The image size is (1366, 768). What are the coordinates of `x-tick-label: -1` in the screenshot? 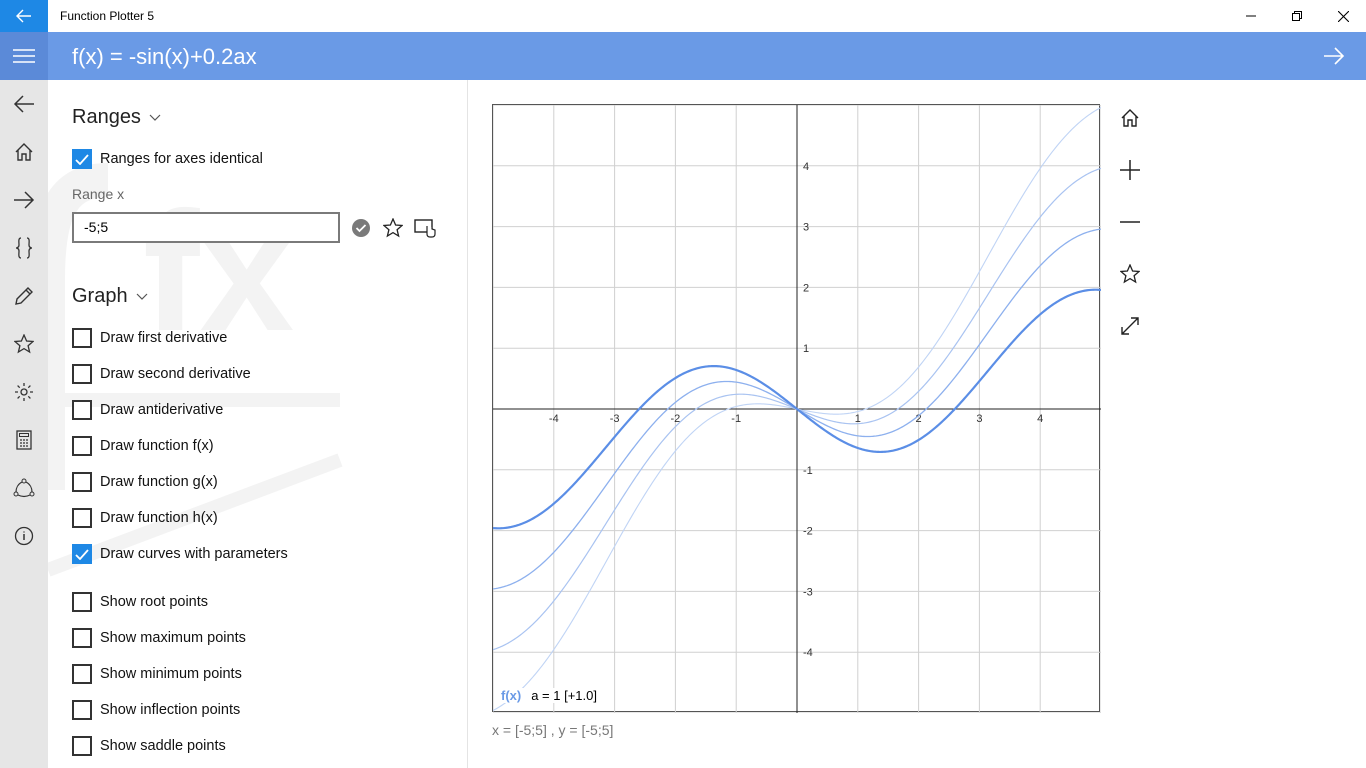 It's located at (736, 419).